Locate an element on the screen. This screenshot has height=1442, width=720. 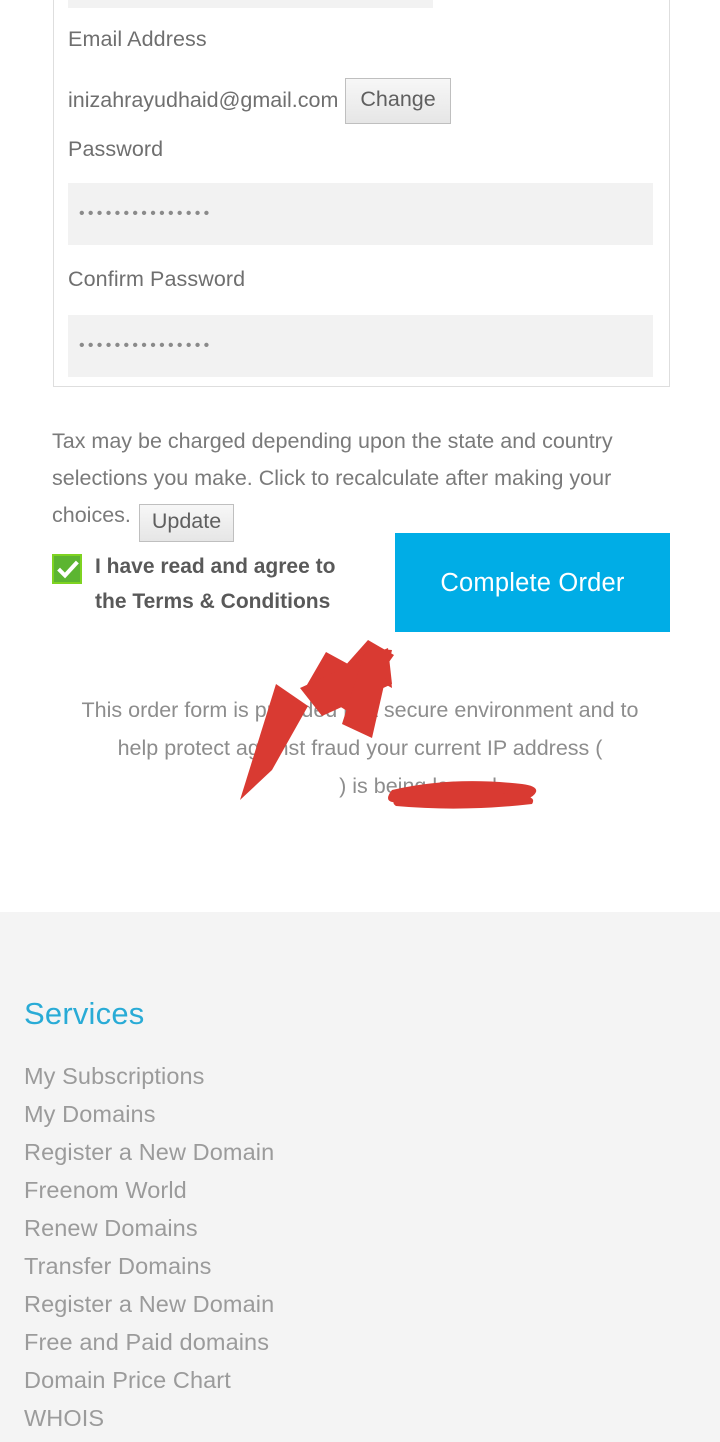
complete-order-button: Complete Order is located at coordinates (532, 582).